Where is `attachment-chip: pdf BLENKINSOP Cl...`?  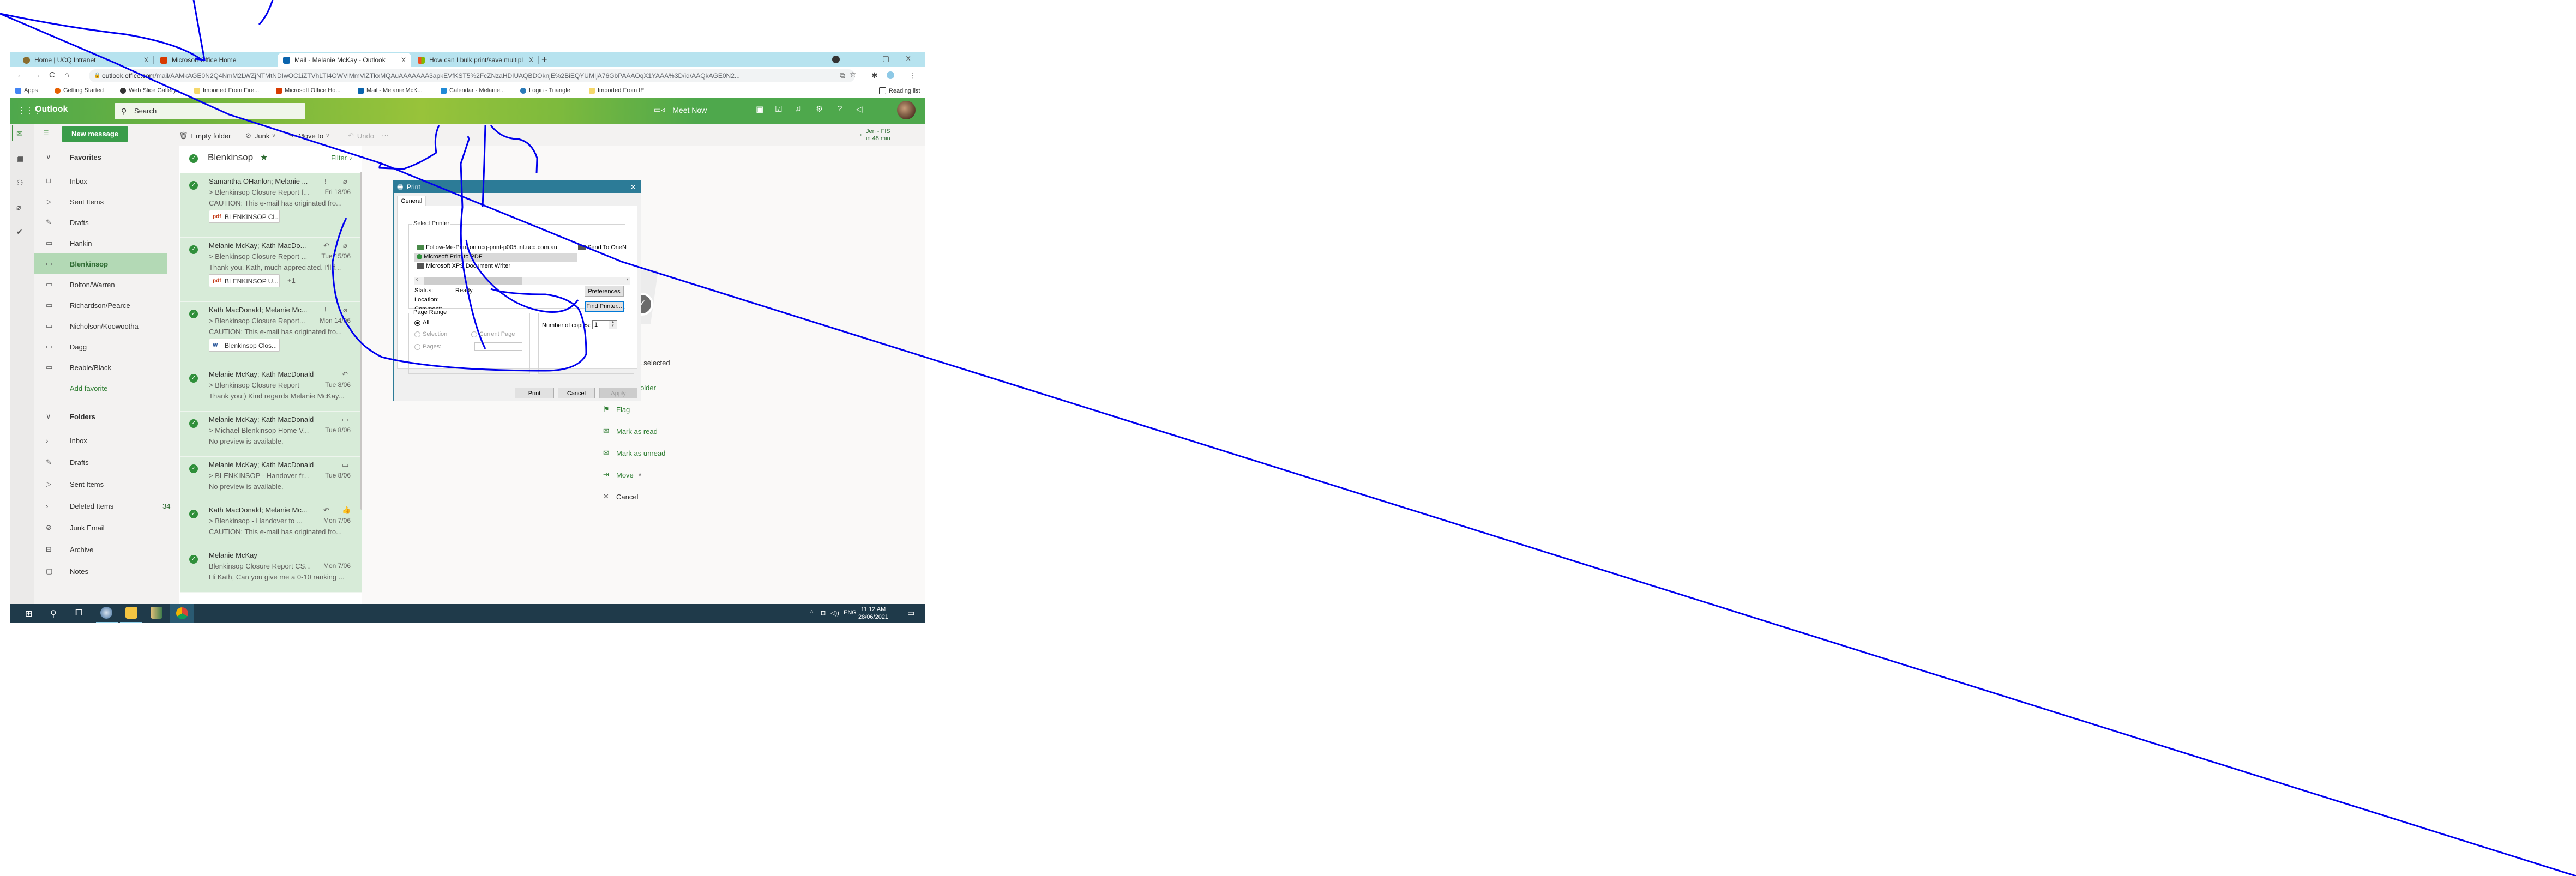 attachment-chip: pdf BLENKINSOP Cl... is located at coordinates (244, 216).